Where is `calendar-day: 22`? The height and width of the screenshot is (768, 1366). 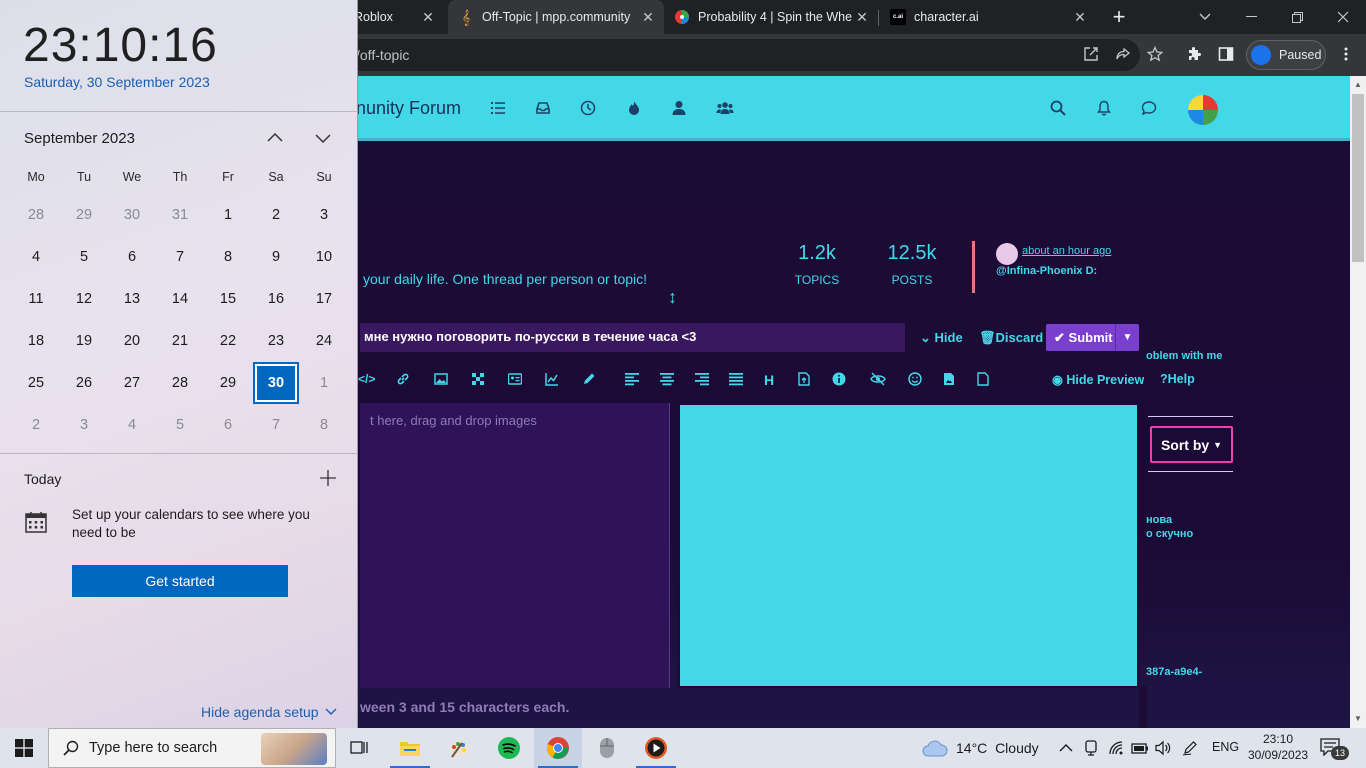 calendar-day: 22 is located at coordinates (228, 341).